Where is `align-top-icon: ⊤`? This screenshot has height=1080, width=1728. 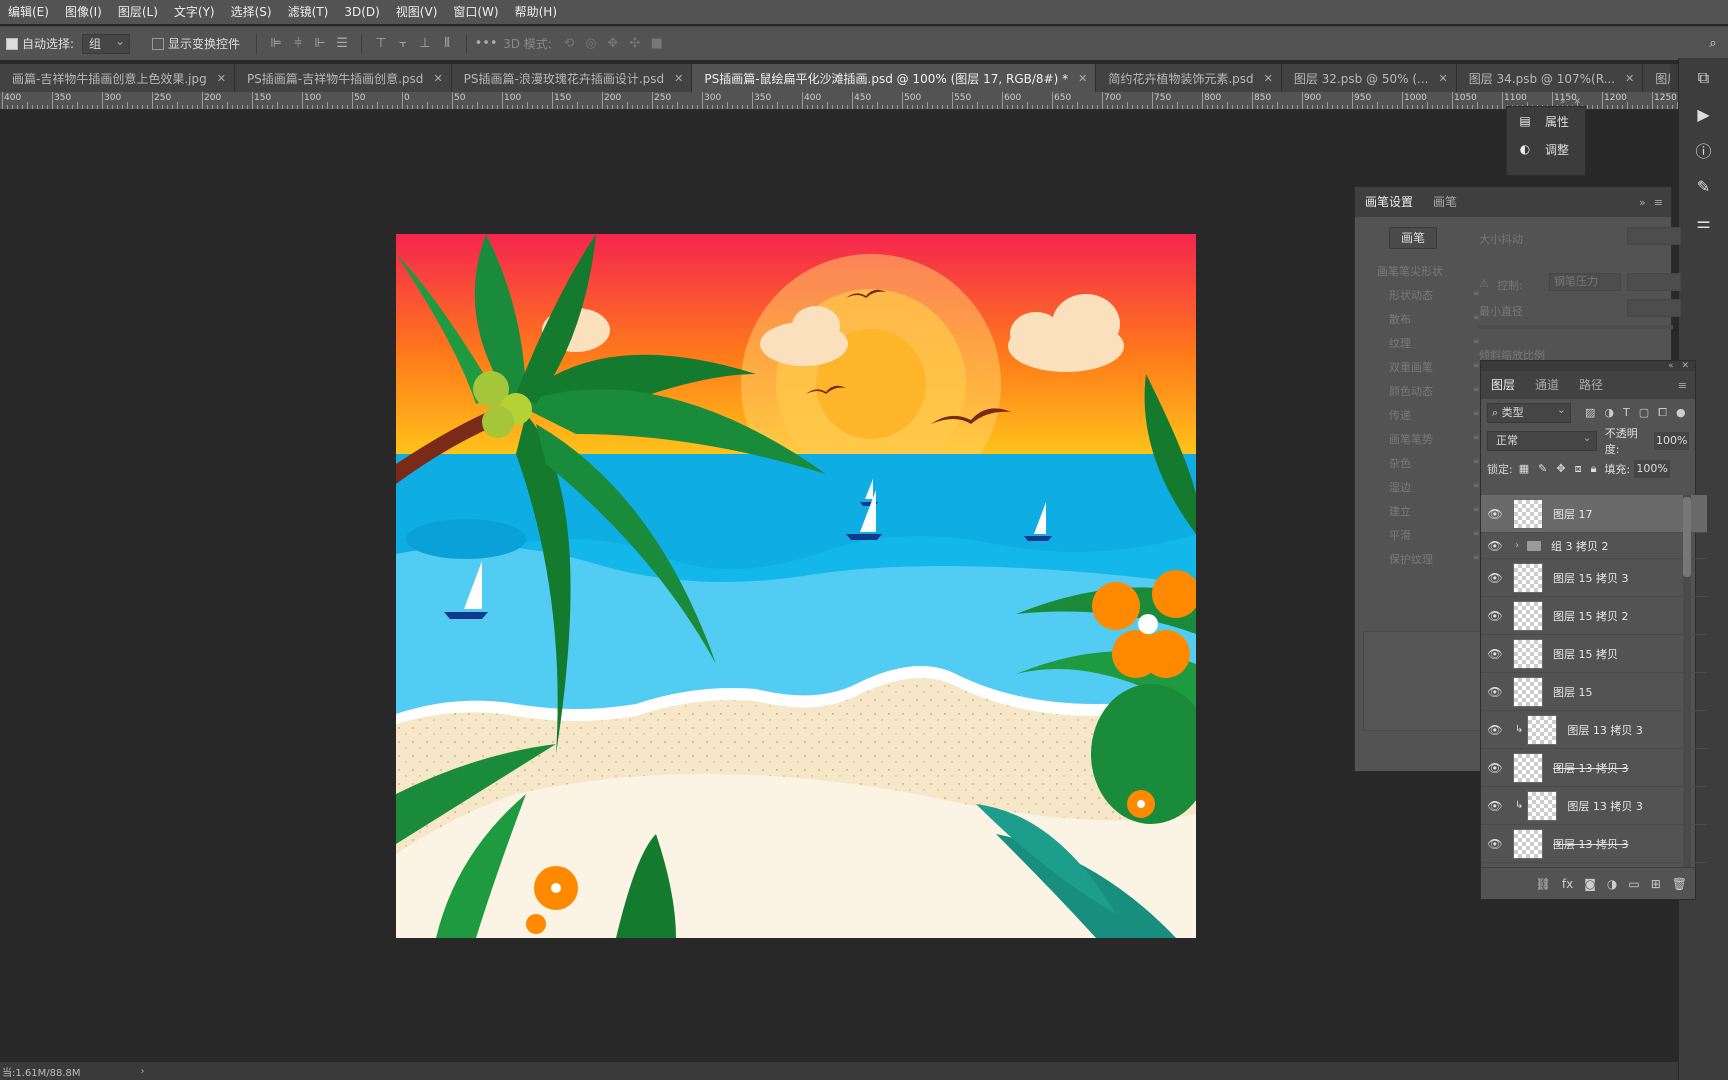 align-top-icon: ⊤ is located at coordinates (381, 44).